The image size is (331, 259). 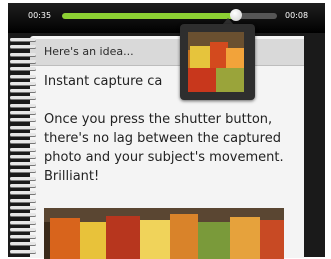 I want to click on note-title: Instant capture ca, so click(x=103, y=81).